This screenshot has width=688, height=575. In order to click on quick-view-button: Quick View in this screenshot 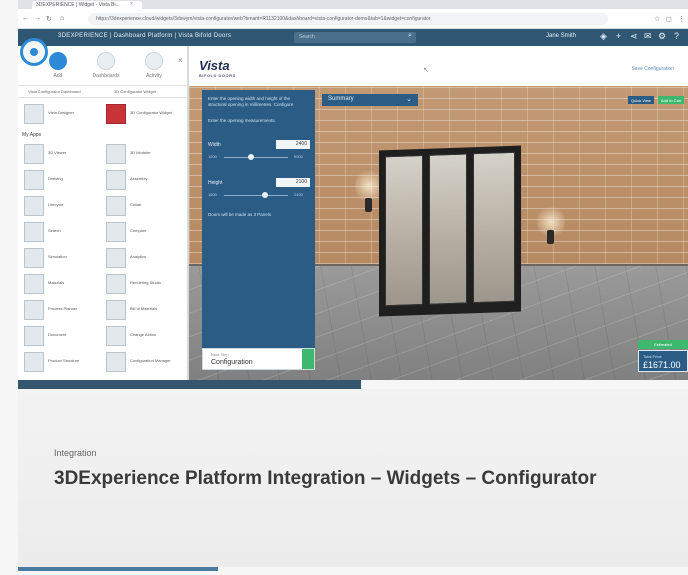, I will do `click(641, 100)`.